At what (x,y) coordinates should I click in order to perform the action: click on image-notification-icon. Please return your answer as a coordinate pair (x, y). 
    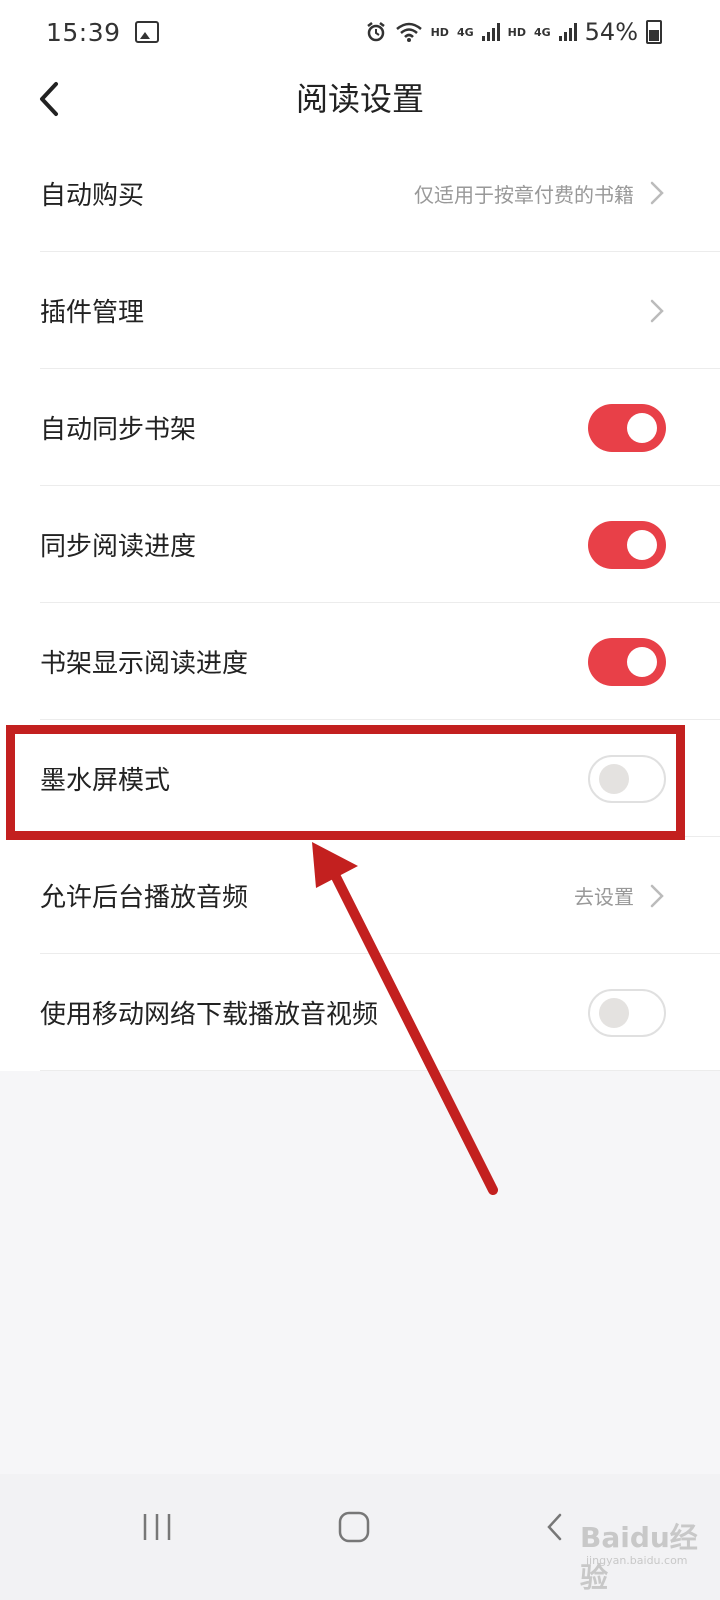
    Looking at the image, I should click on (146, 32).